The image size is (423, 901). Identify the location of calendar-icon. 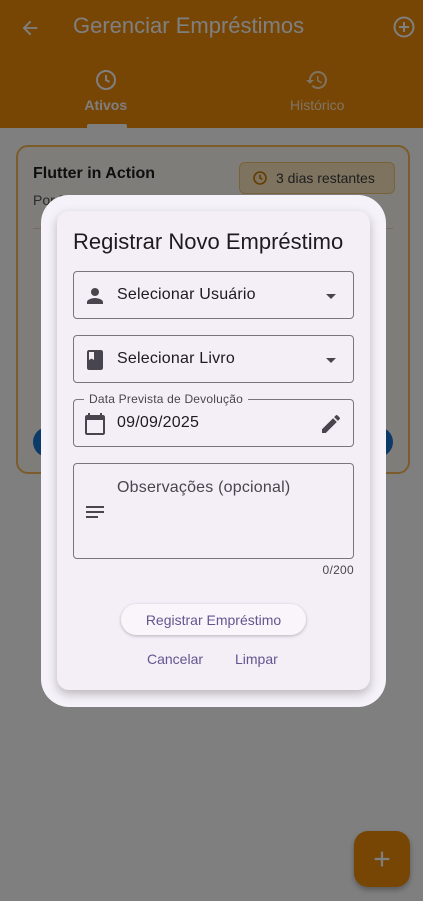
(95, 424).